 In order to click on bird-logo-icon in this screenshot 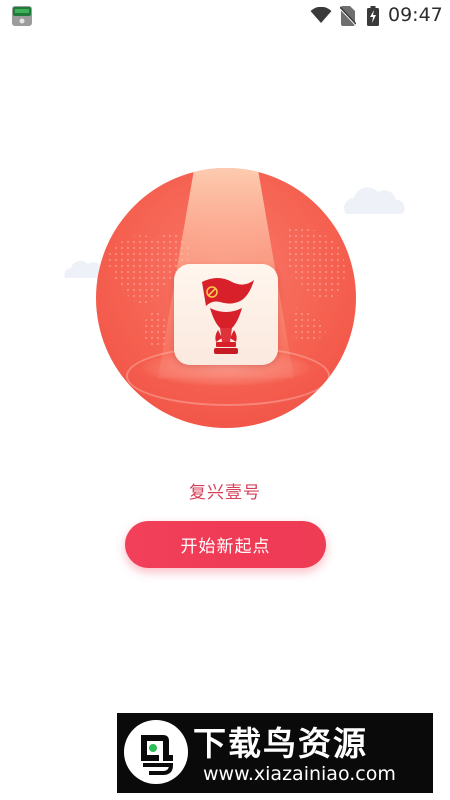, I will do `click(156, 752)`.